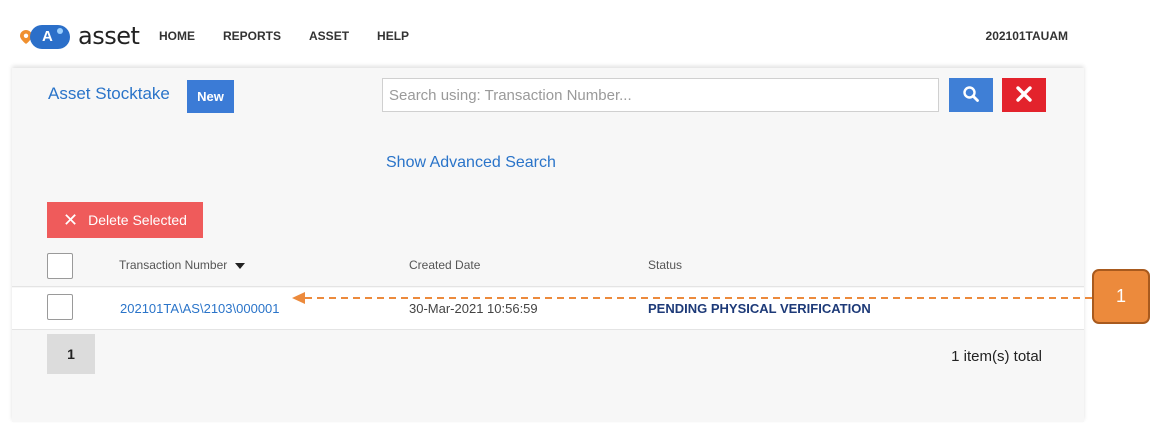  What do you see at coordinates (71, 354) in the screenshot?
I see `pagination-page-button: 1` at bounding box center [71, 354].